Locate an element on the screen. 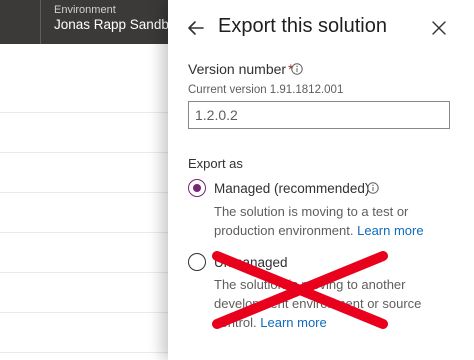 The height and width of the screenshot is (360, 474). radio-selected-dot is located at coordinates (196, 187).